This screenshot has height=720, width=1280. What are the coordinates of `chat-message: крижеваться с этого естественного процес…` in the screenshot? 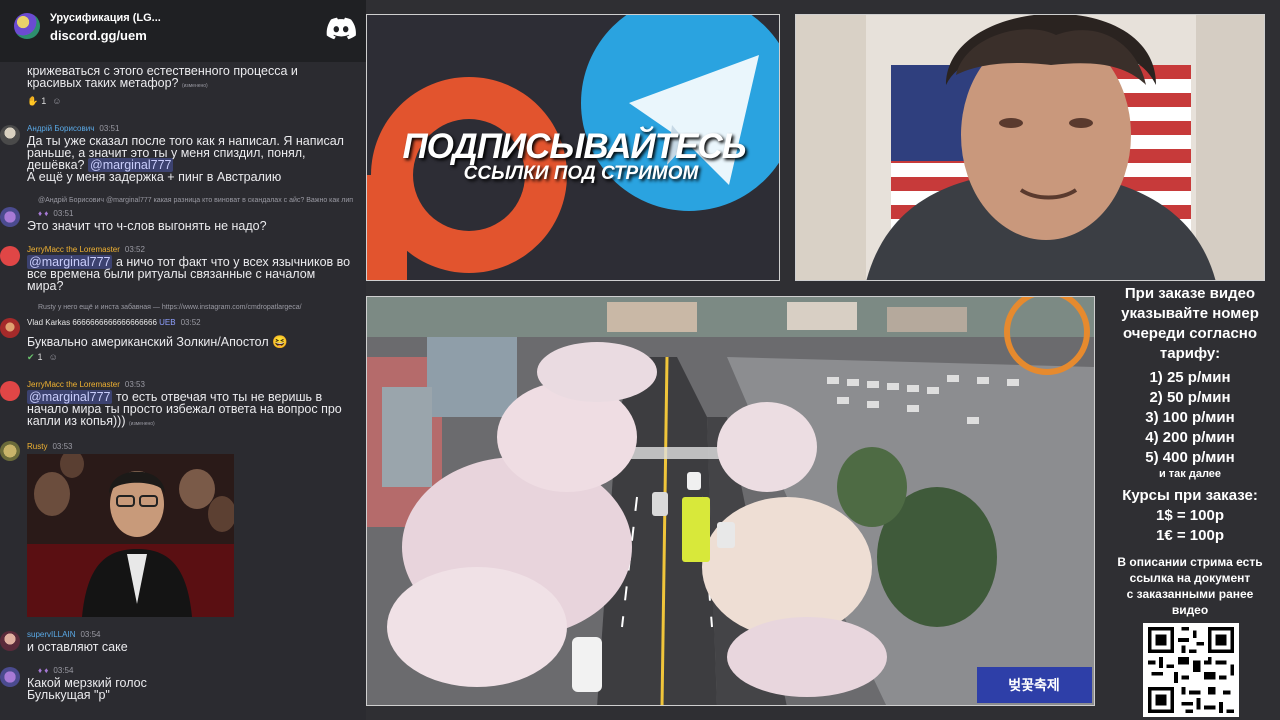 It's located at (183, 87).